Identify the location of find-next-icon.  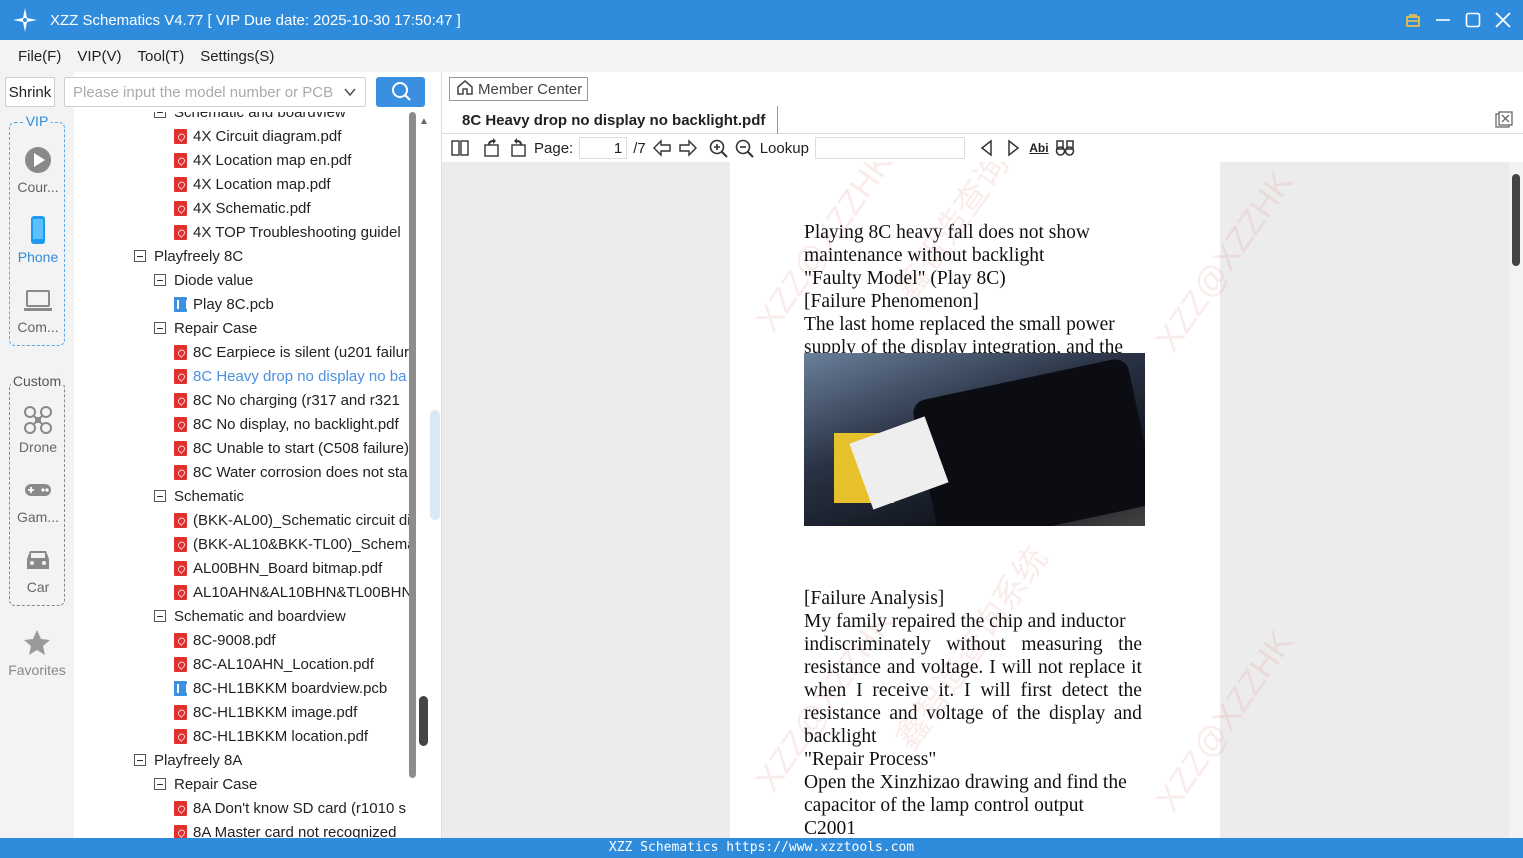
(1013, 148).